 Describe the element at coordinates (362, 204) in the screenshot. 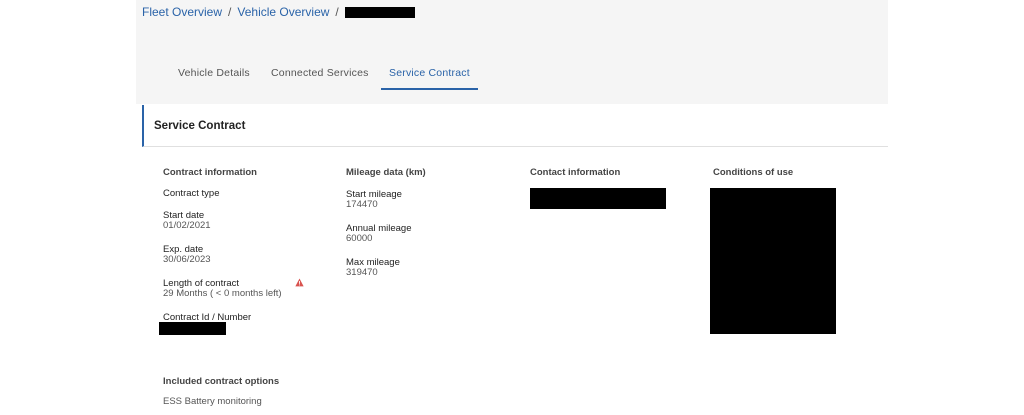

I see `start-mileage-value: 174470` at that location.